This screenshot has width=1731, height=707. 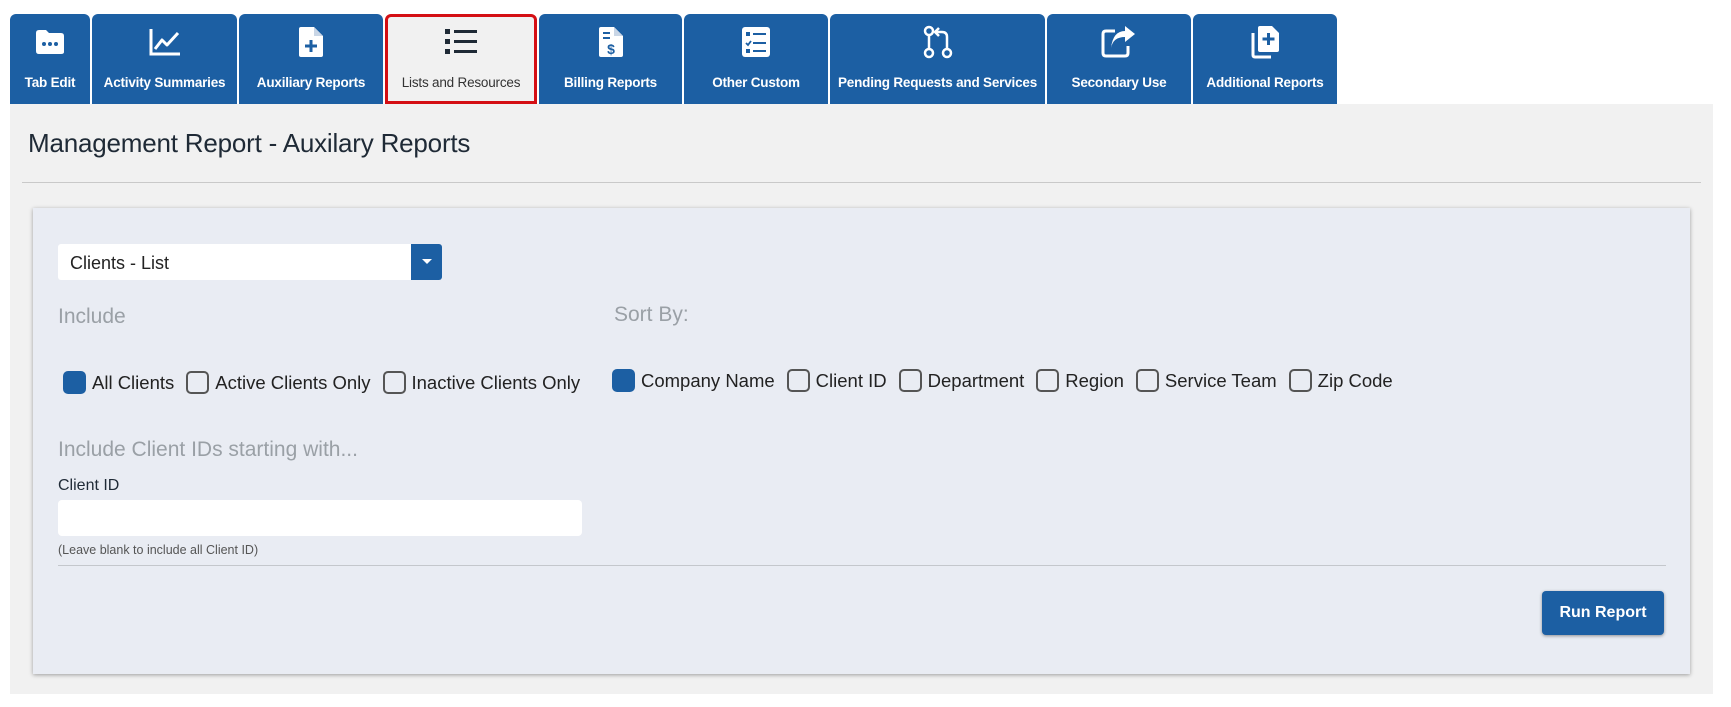 I want to click on card-divider, so click(x=862, y=565).